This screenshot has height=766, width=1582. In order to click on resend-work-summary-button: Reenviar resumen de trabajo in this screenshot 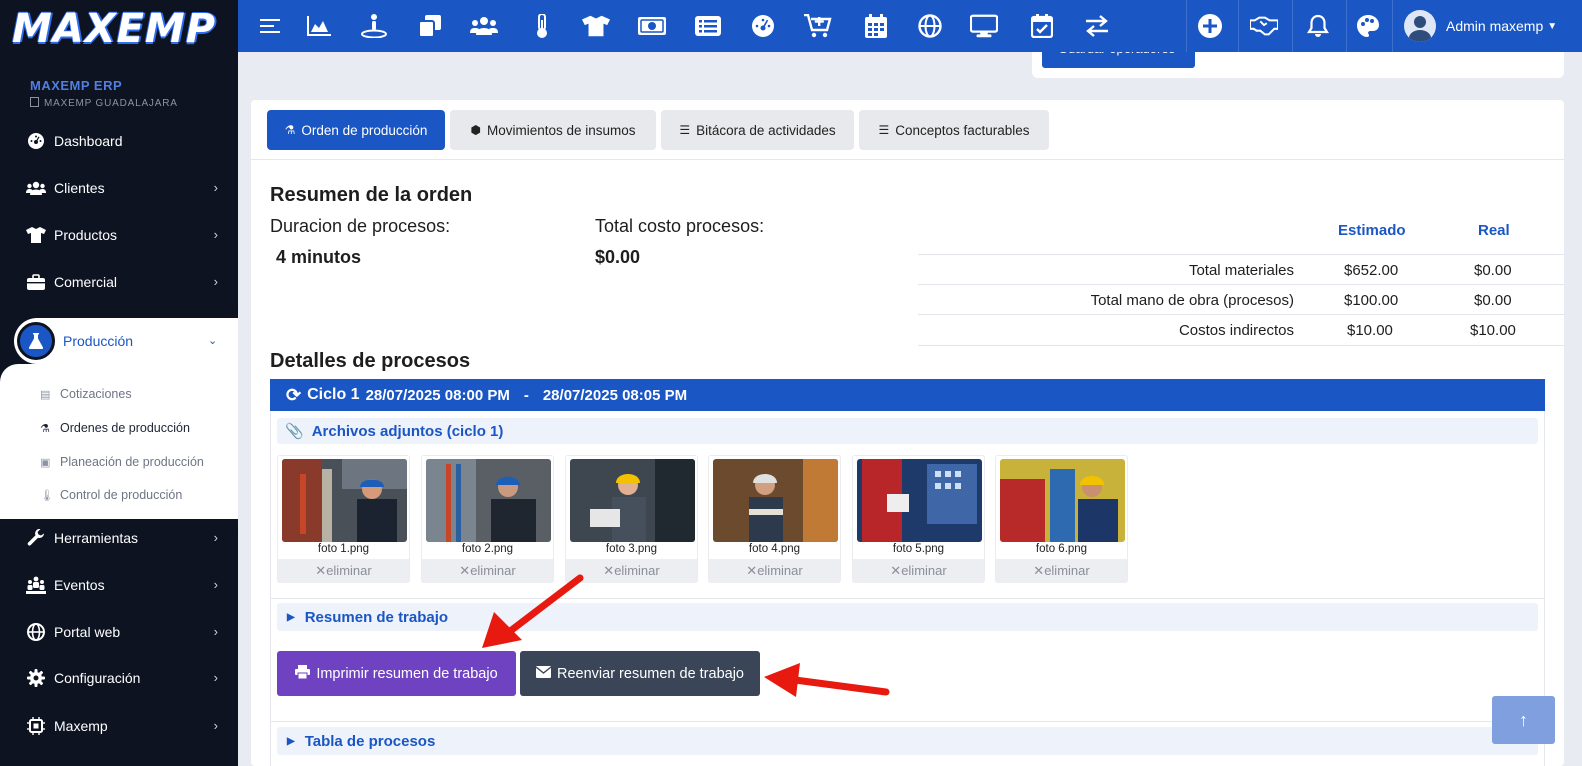, I will do `click(640, 673)`.